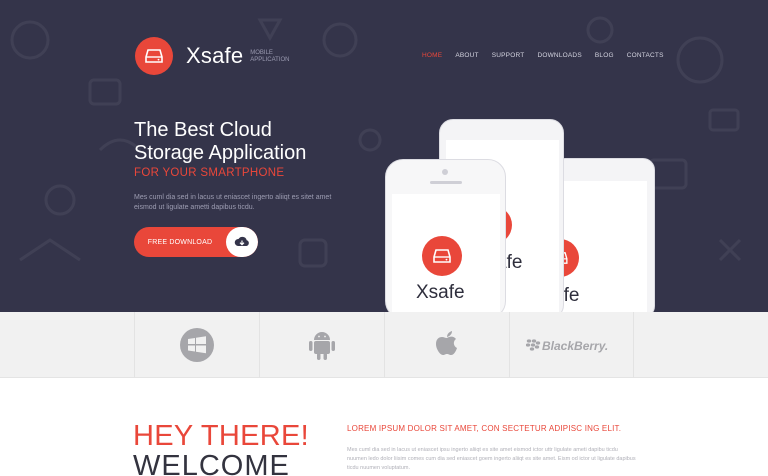  I want to click on cloud-download-icon, so click(242, 242).